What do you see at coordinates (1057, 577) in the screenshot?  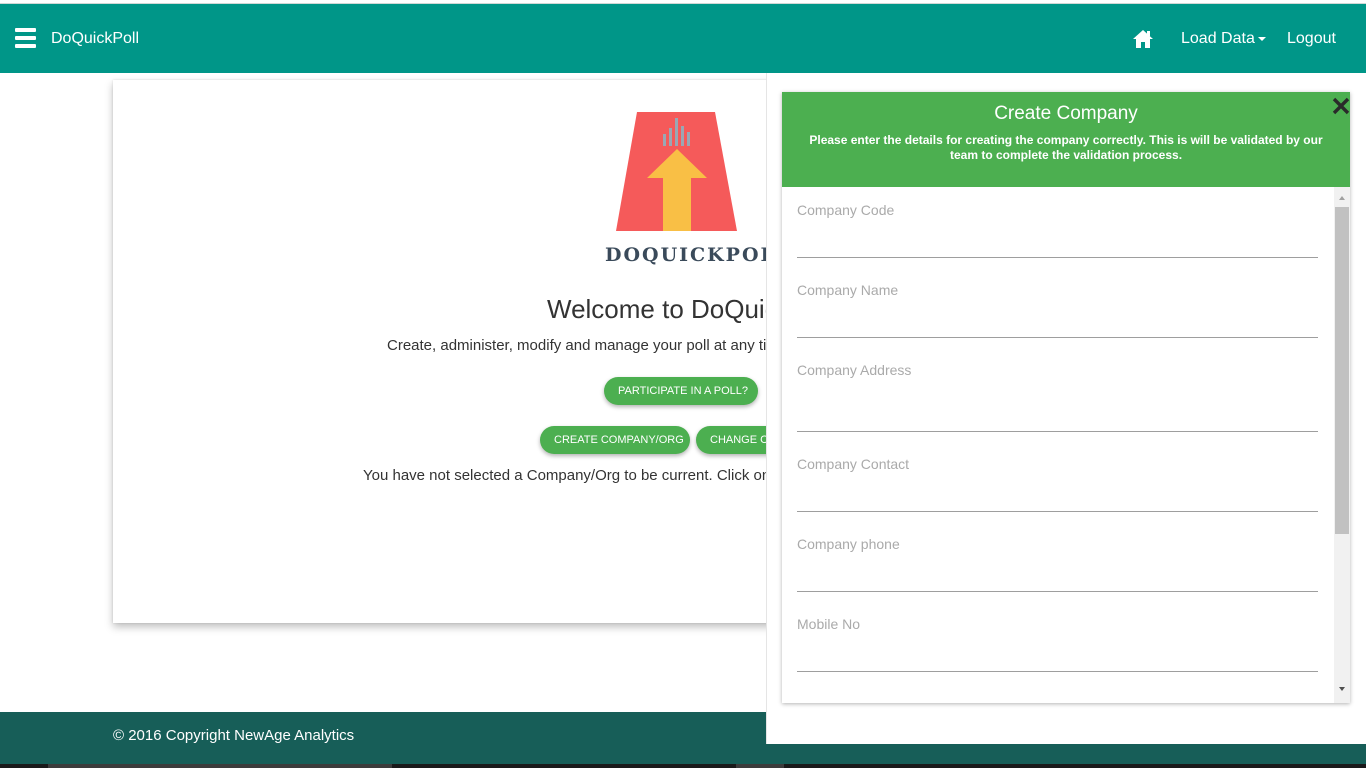 I see `company-phone-input` at bounding box center [1057, 577].